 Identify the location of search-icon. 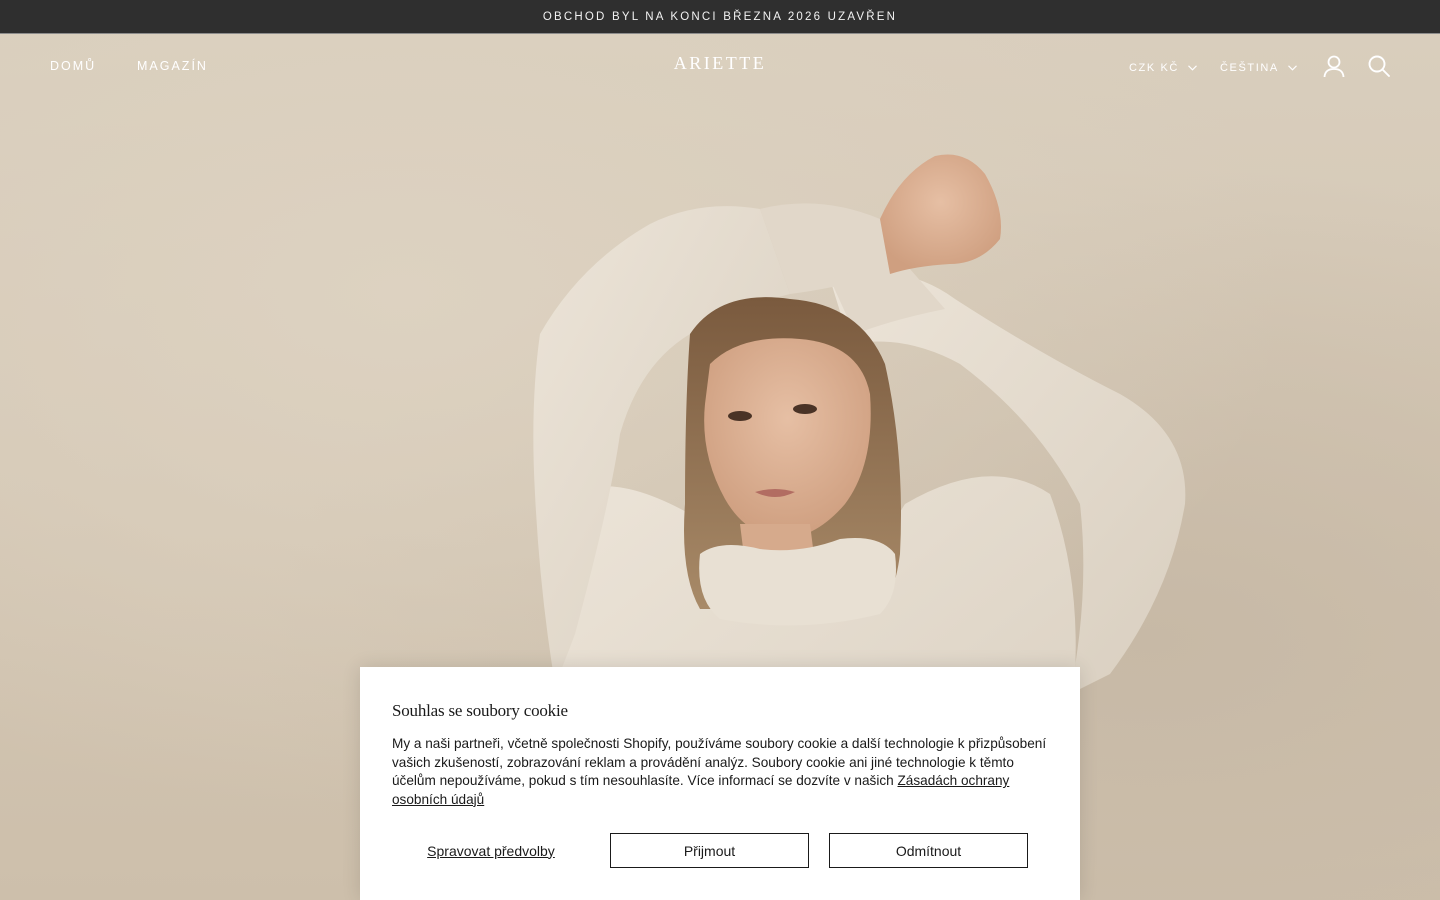
(1379, 66).